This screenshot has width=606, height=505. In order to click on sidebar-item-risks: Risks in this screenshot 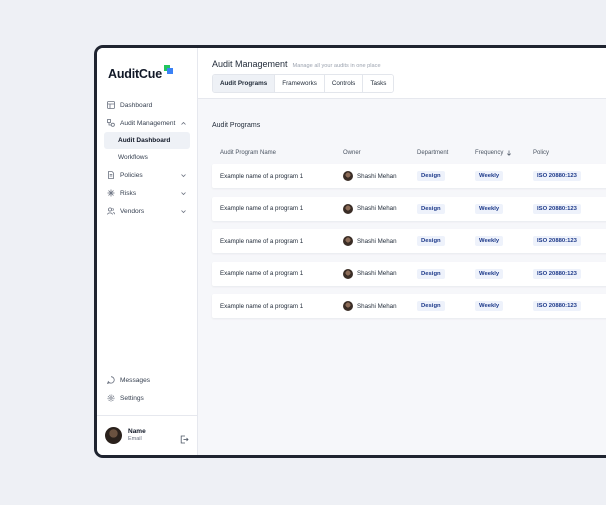, I will do `click(147, 193)`.